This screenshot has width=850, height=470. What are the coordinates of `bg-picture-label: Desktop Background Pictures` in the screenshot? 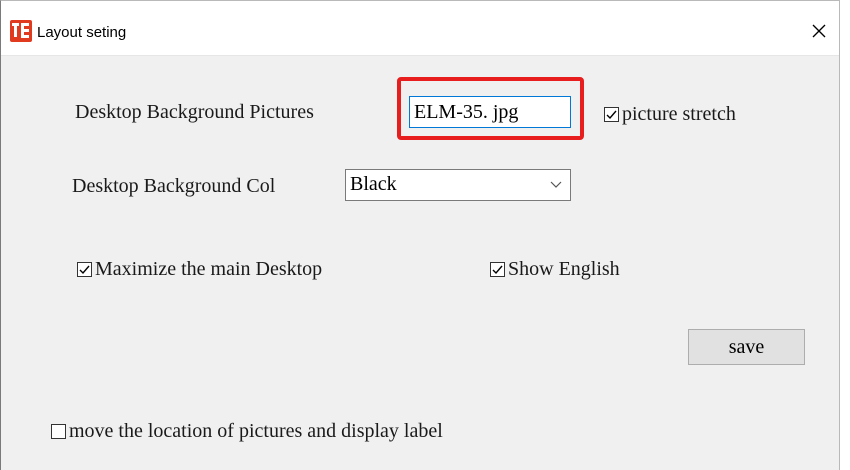 It's located at (194, 112).